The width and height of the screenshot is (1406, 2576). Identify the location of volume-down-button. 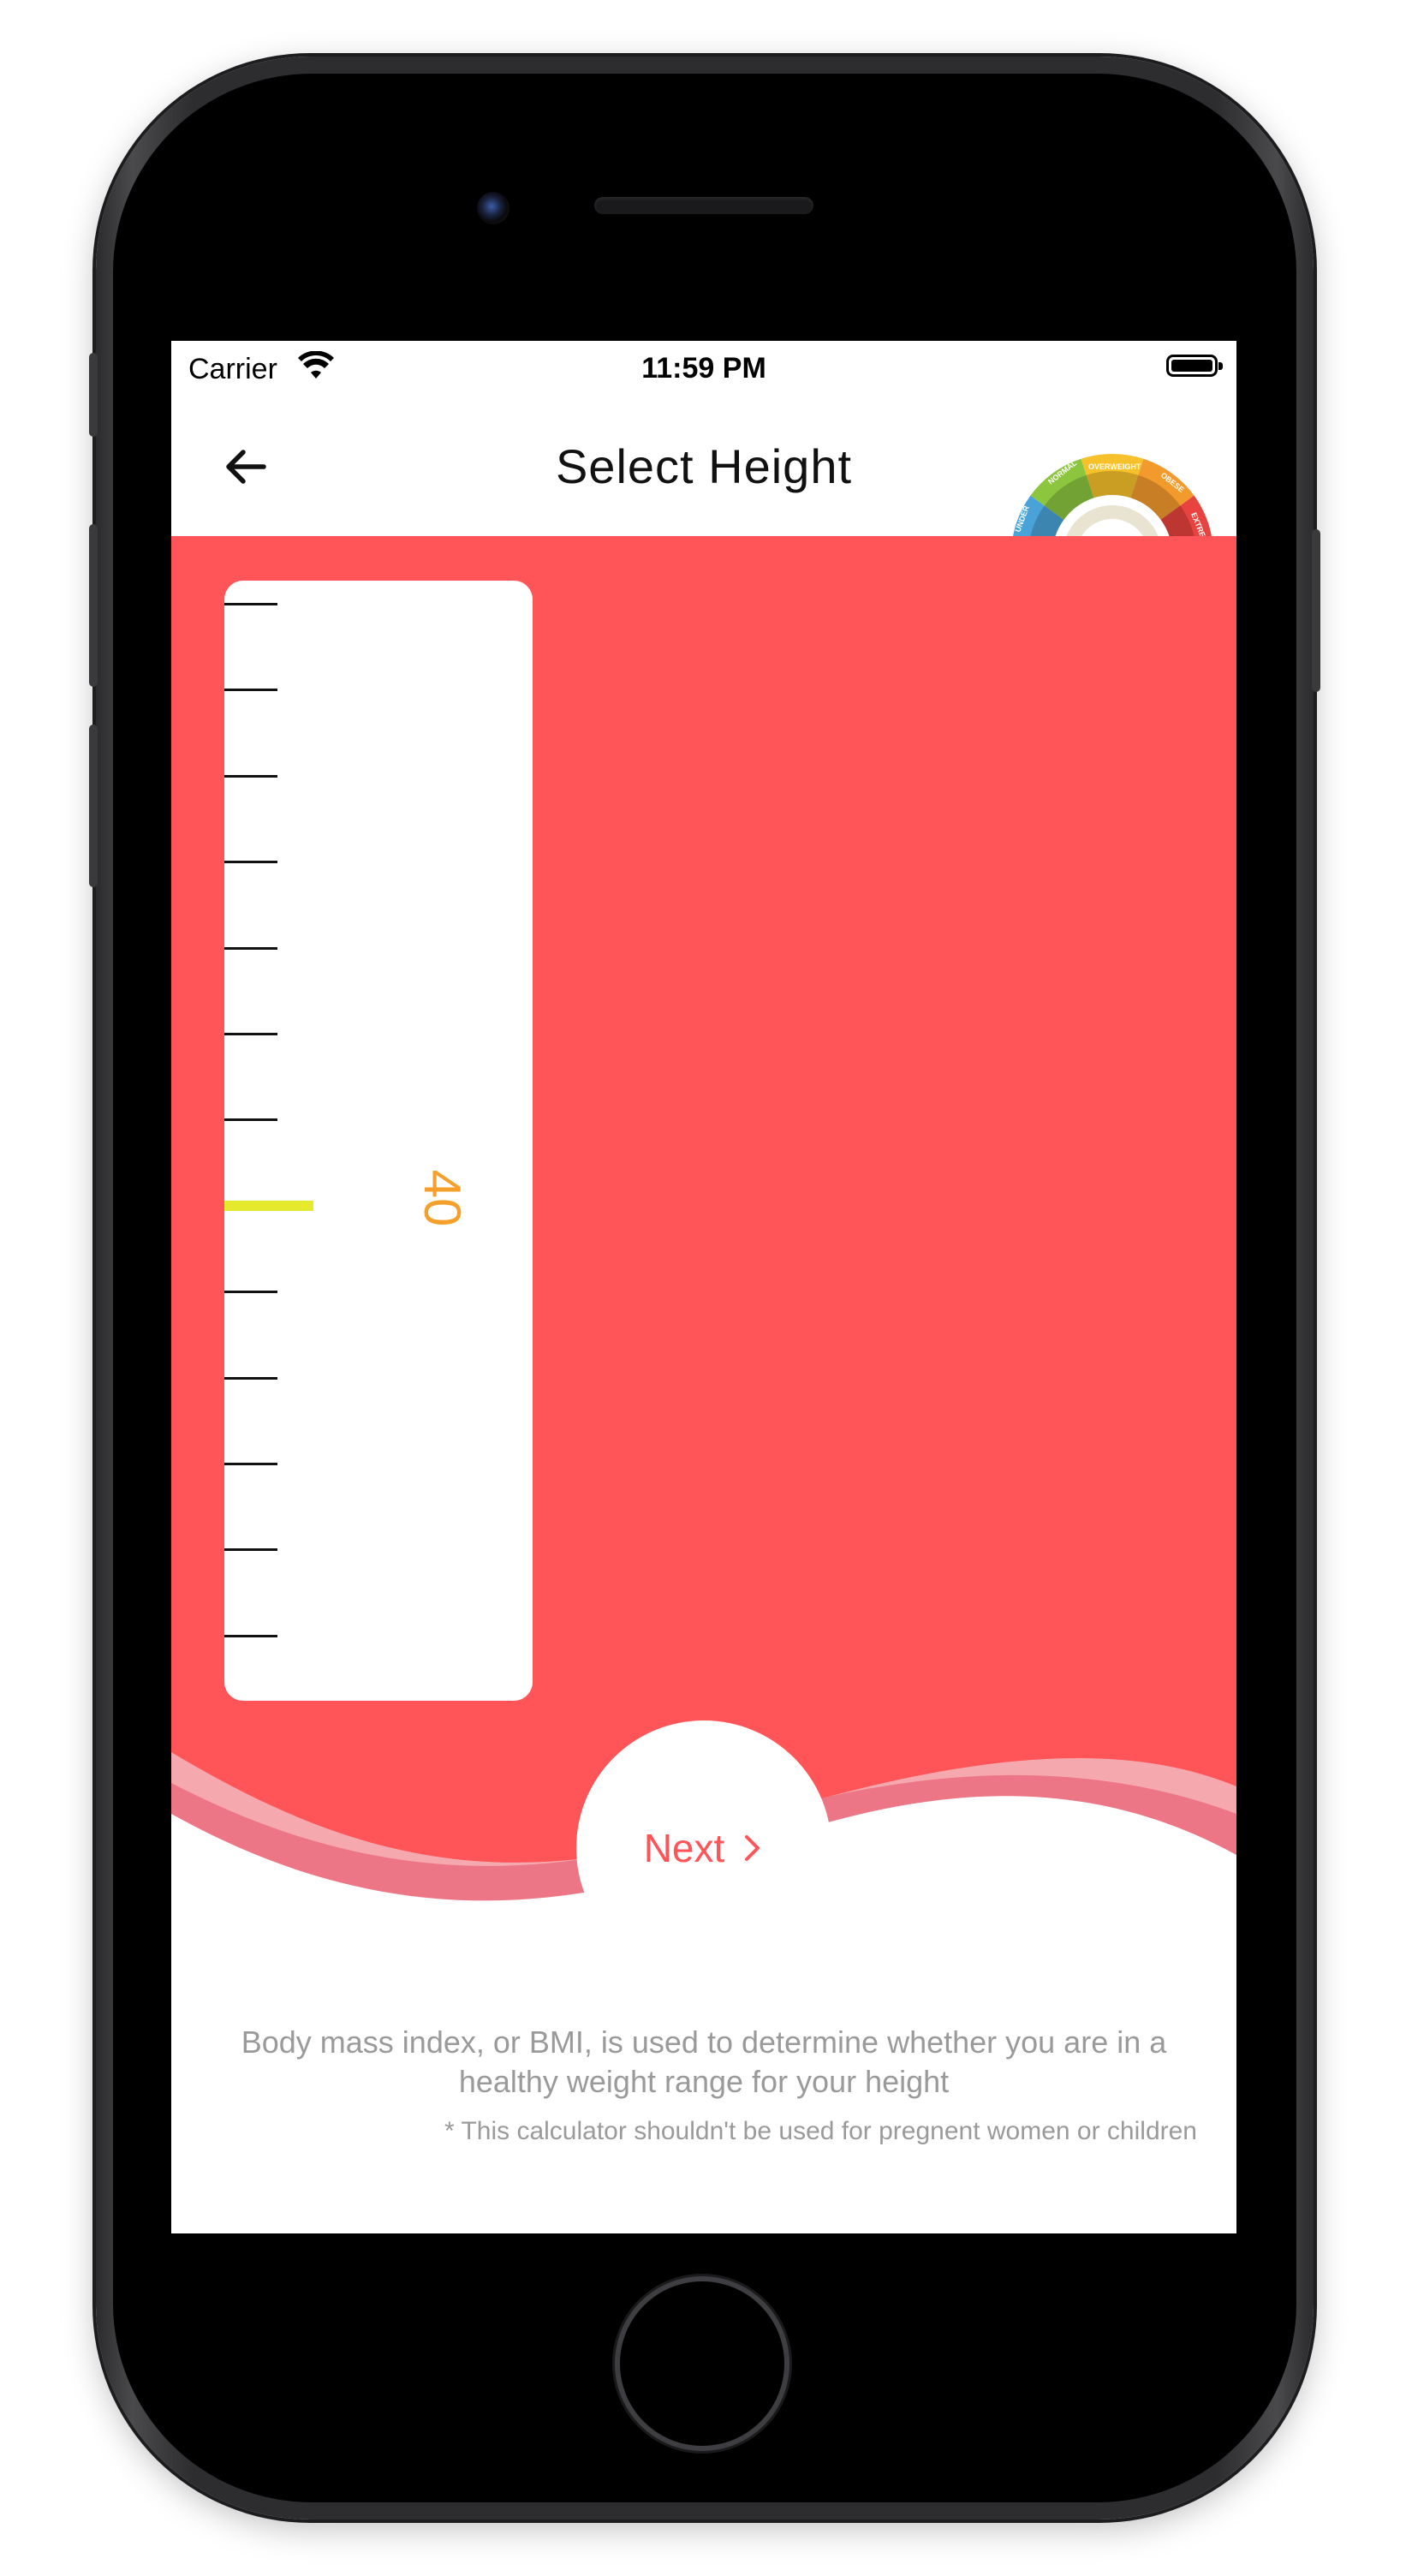
(93, 805).